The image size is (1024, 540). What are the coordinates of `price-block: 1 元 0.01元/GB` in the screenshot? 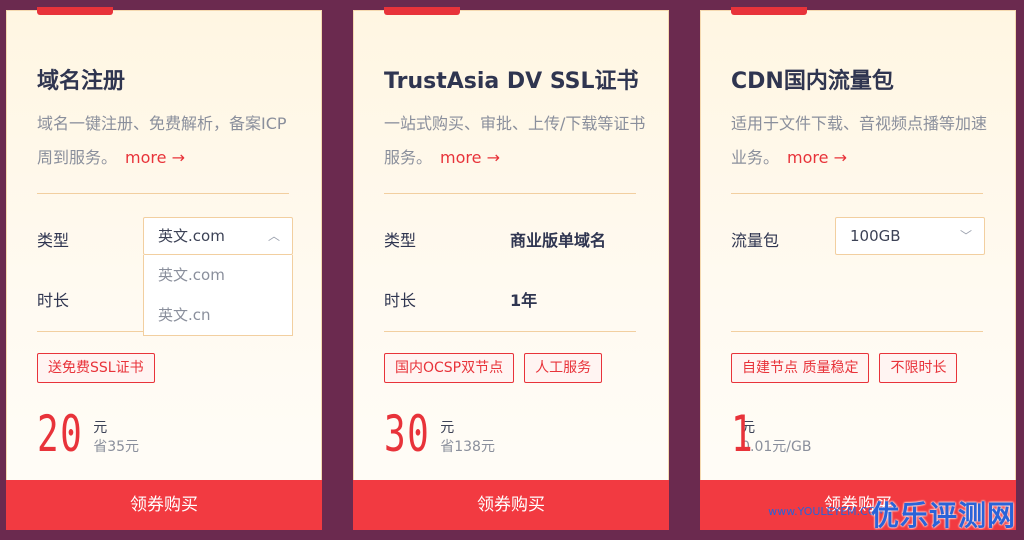 It's located at (771, 434).